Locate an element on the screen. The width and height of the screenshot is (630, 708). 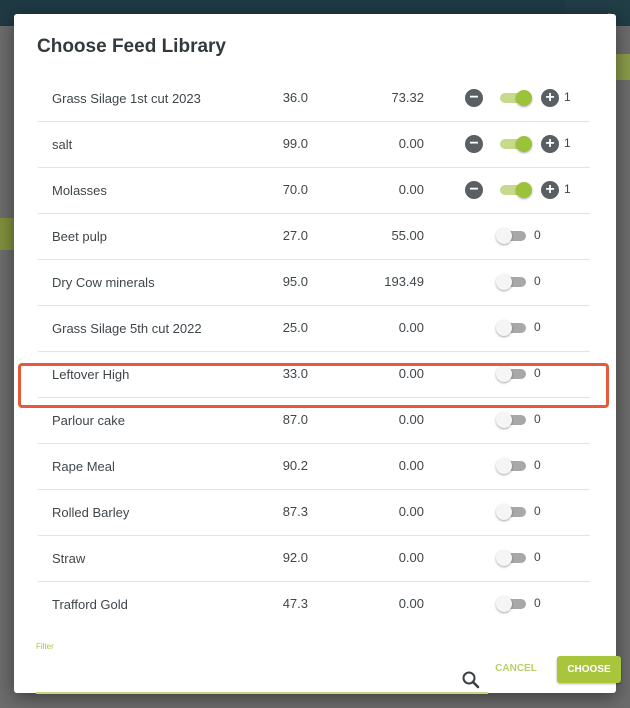
feed-row: Straw 92.0 0.00 0 is located at coordinates (314, 559).